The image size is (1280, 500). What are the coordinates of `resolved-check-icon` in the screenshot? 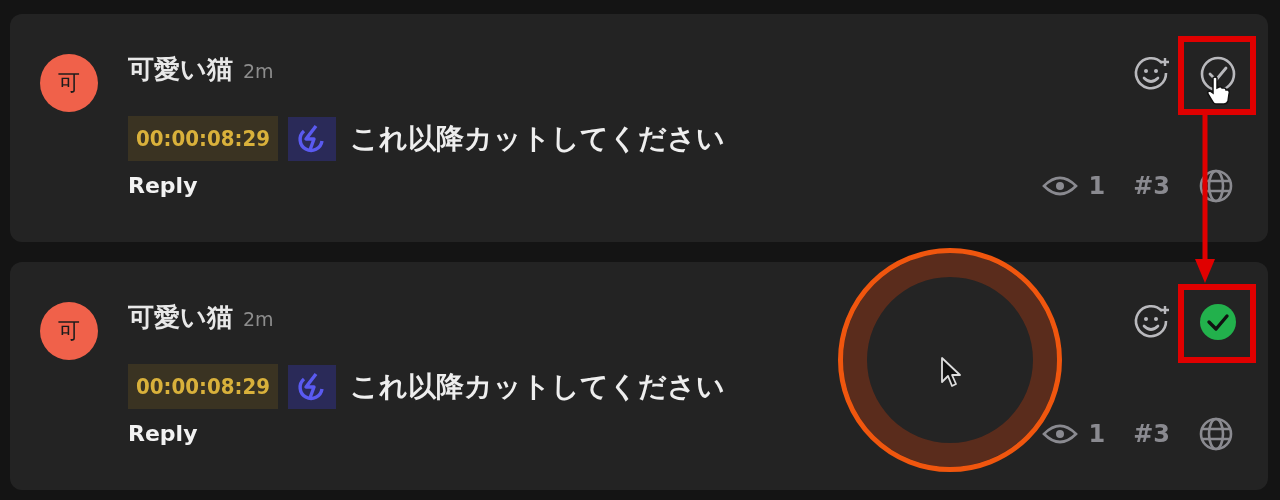 It's located at (1218, 322).